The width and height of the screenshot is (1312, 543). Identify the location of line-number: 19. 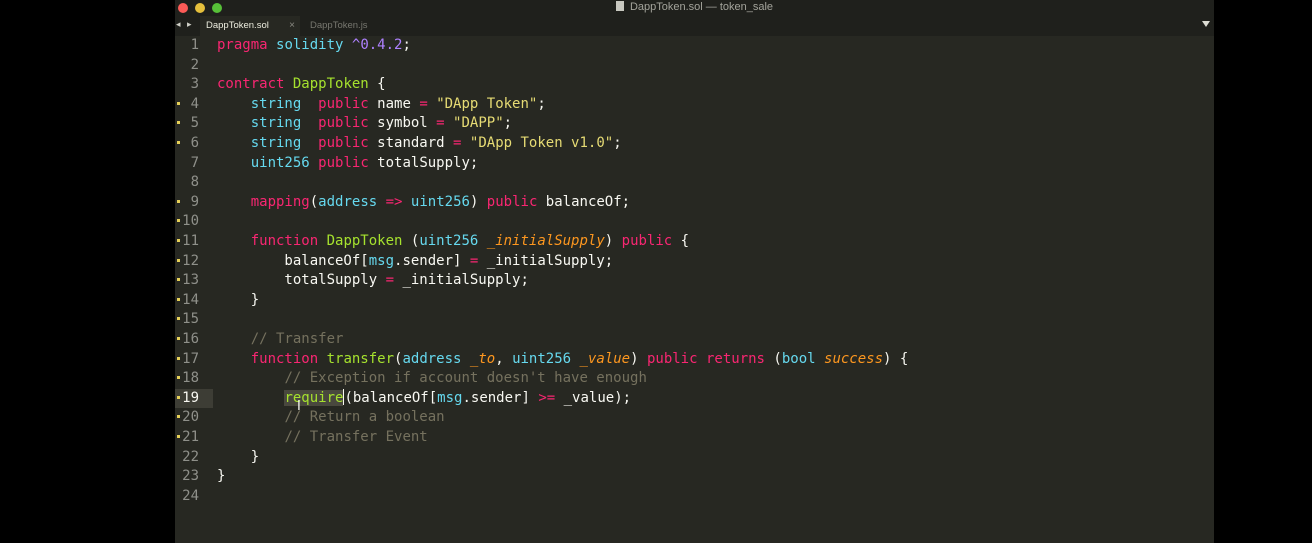
(190, 397).